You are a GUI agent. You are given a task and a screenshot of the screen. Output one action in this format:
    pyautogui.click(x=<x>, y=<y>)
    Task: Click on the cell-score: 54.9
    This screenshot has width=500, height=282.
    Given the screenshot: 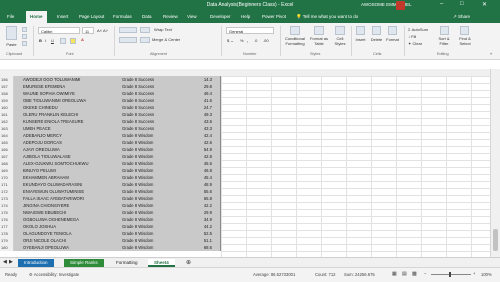 What is the action you would take?
    pyautogui.click(x=196, y=149)
    